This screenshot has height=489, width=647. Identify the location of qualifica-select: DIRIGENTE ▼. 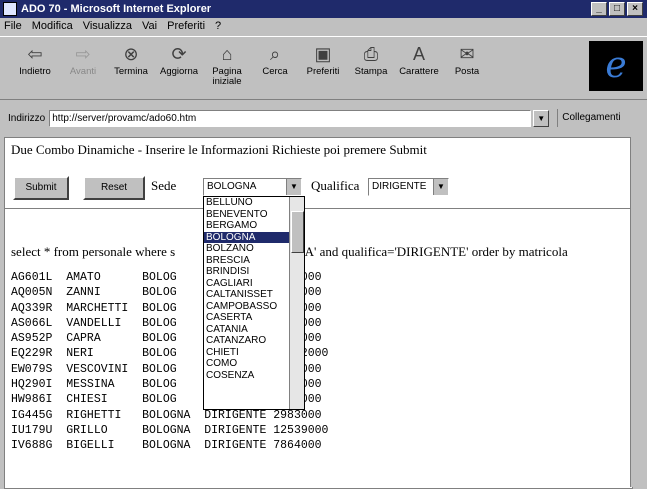
(408, 187).